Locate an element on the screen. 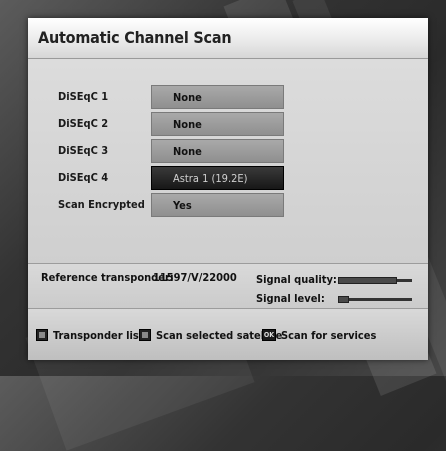 This screenshot has height=451, width=446. setting-label: DiSEqC 1 is located at coordinates (83, 96).